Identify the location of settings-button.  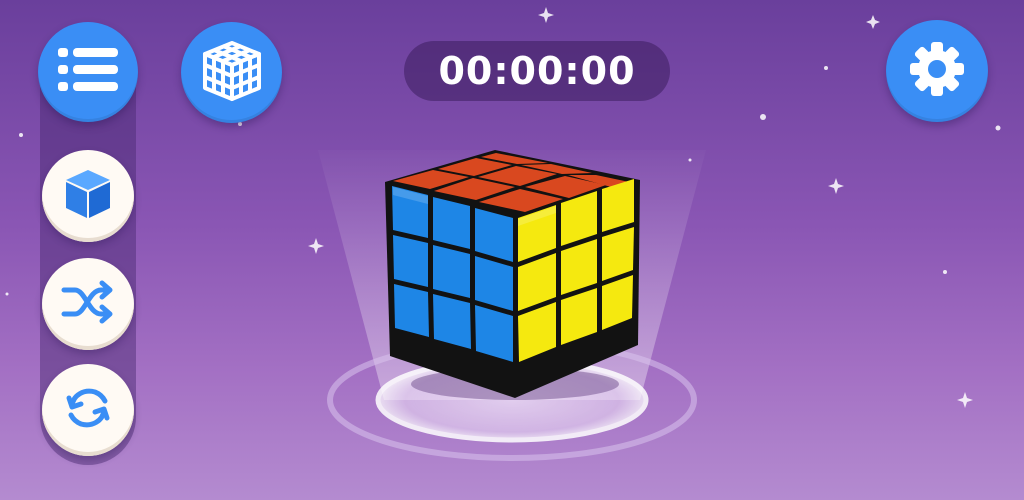
(937, 71).